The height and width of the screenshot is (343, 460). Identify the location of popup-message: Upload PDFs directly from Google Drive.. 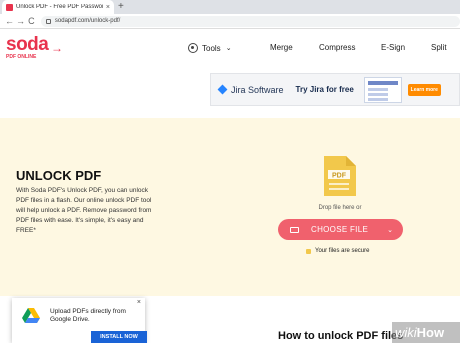
(88, 315).